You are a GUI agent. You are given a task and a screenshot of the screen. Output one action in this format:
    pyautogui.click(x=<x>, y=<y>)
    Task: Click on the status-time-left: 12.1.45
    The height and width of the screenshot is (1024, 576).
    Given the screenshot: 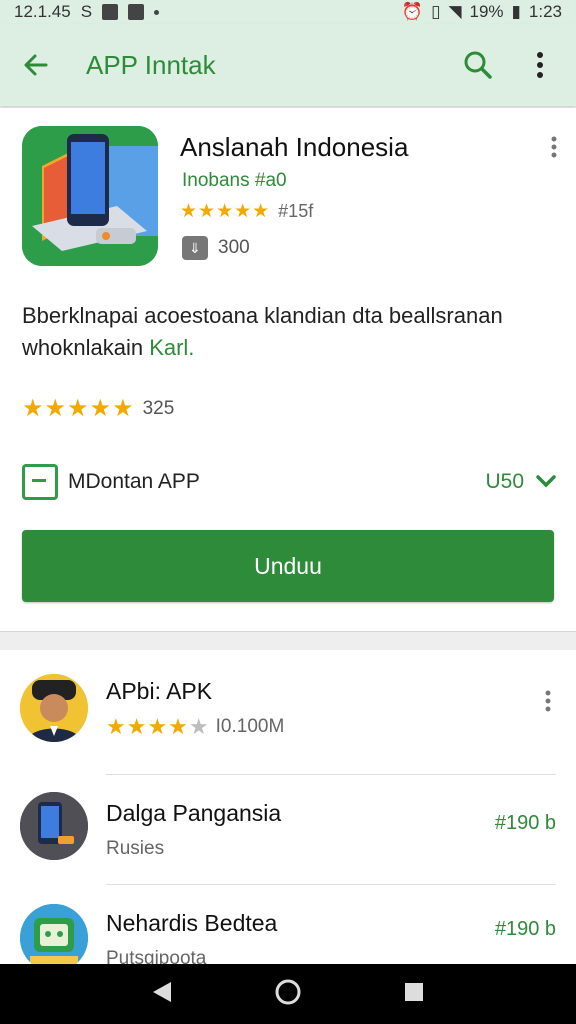 What is the action you would take?
    pyautogui.click(x=42, y=11)
    